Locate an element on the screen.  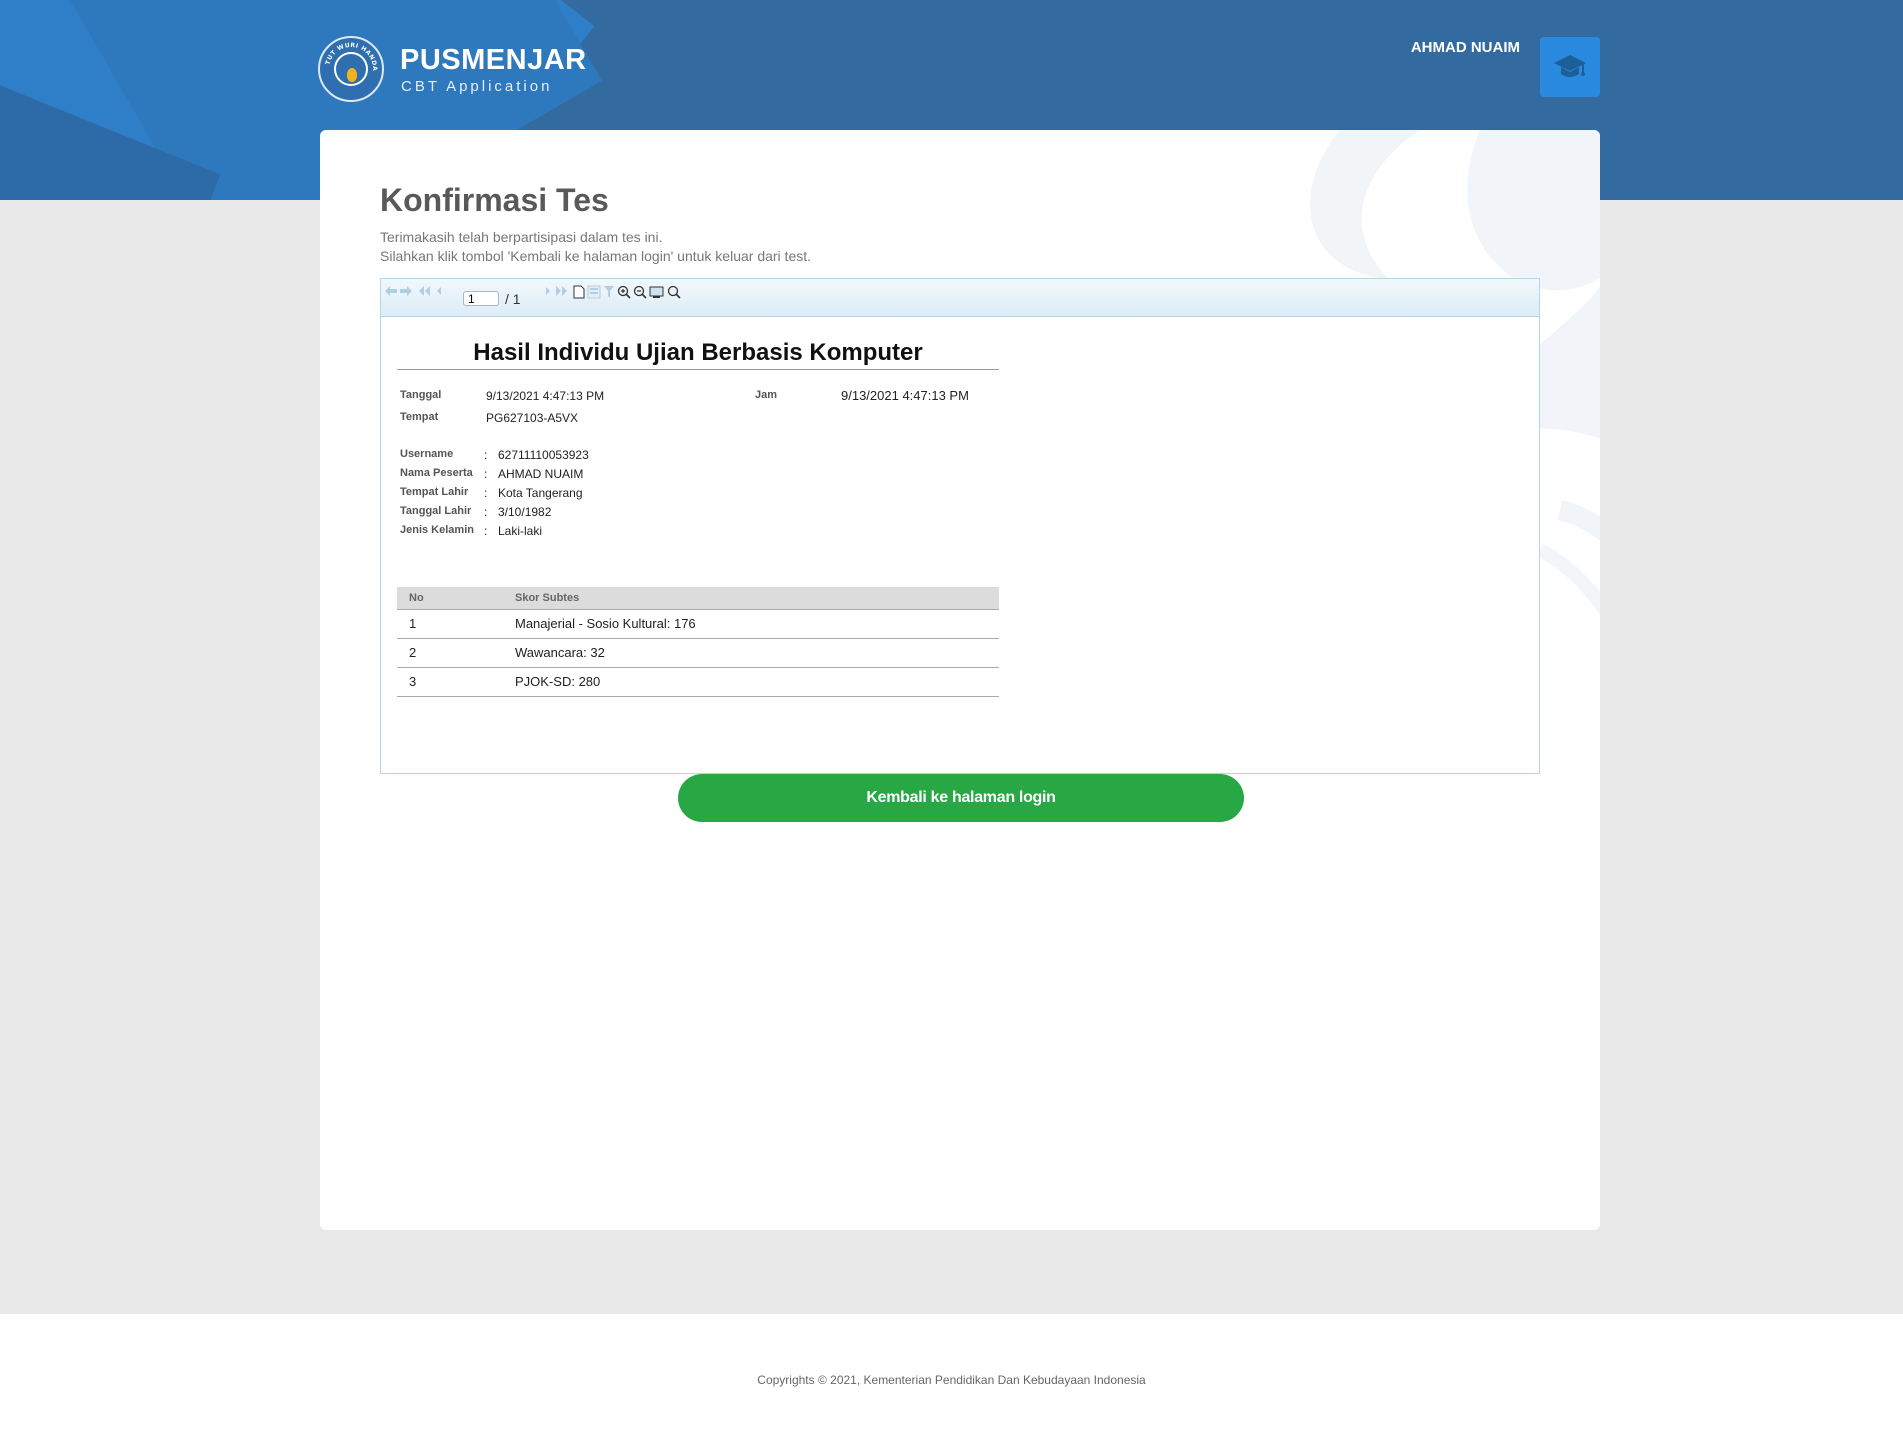
page-number-input is located at coordinates (481, 298).